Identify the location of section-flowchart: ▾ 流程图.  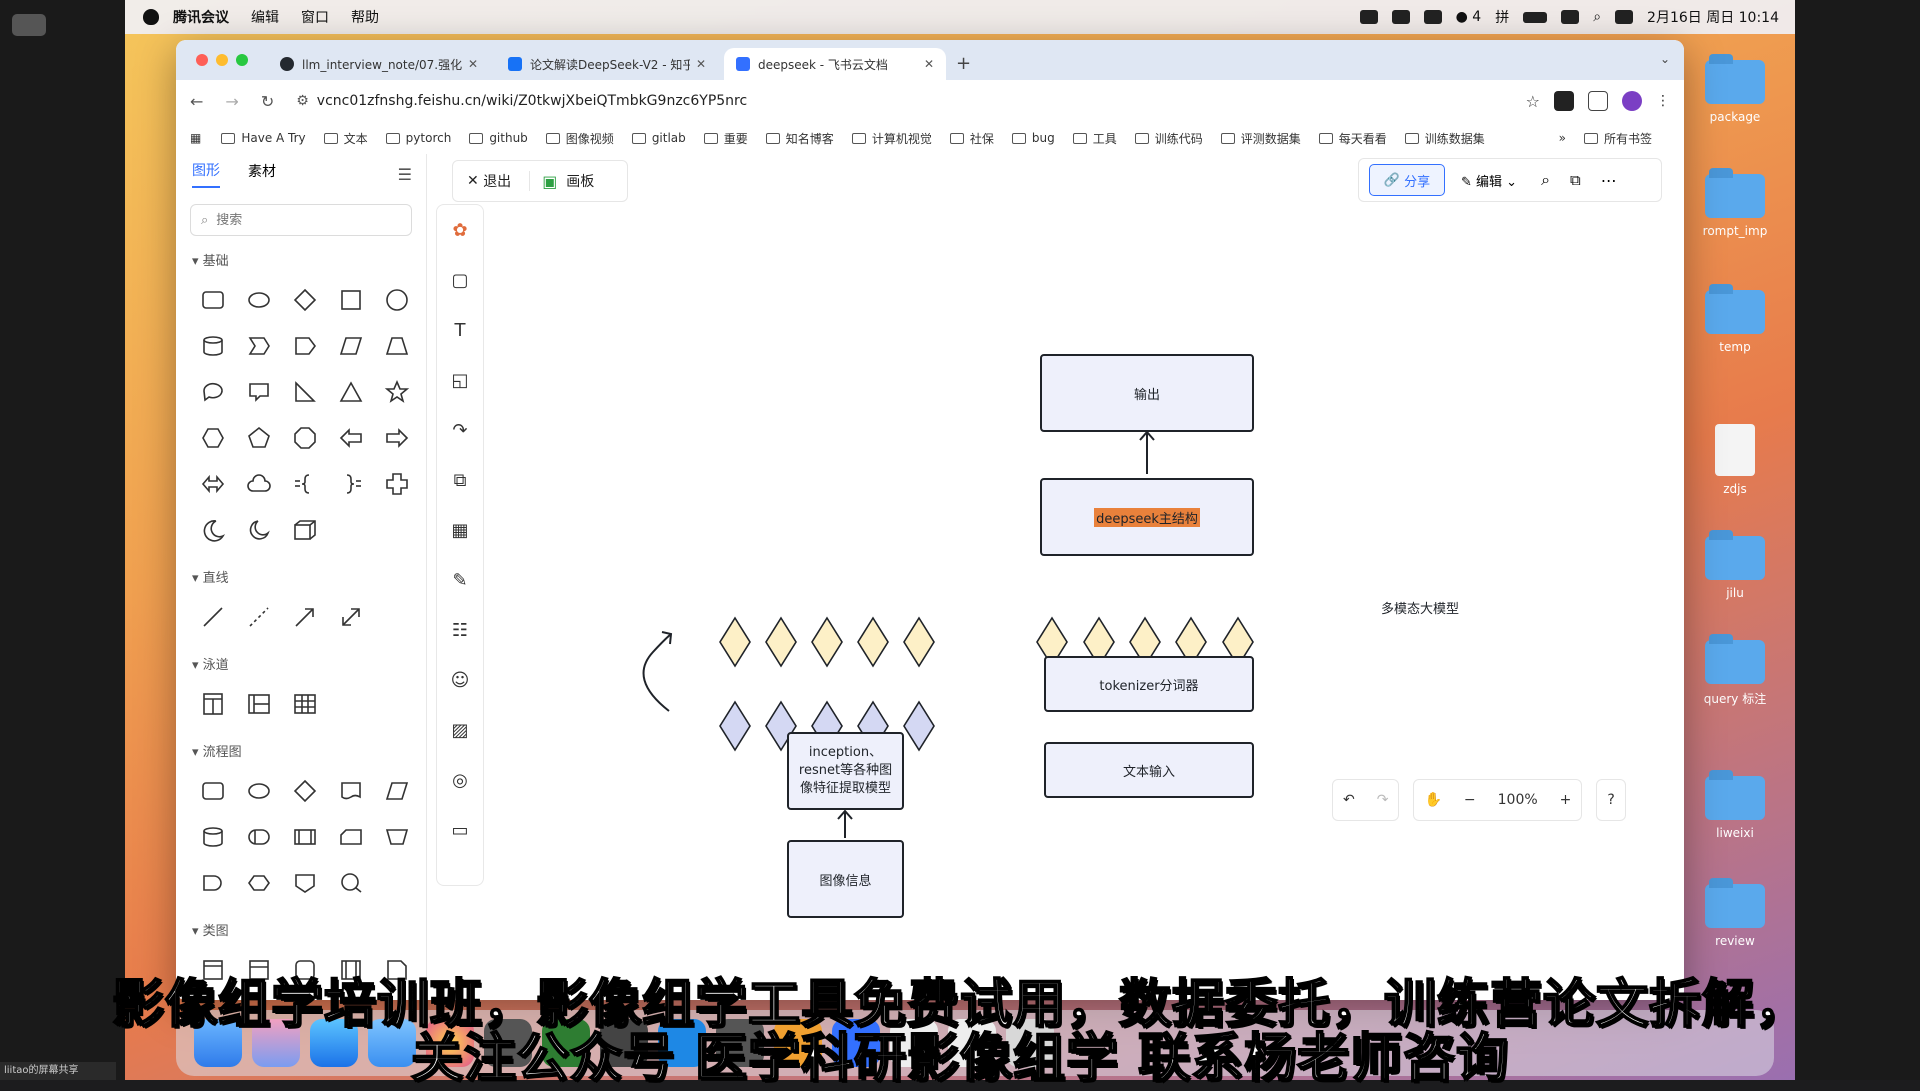
(309, 750).